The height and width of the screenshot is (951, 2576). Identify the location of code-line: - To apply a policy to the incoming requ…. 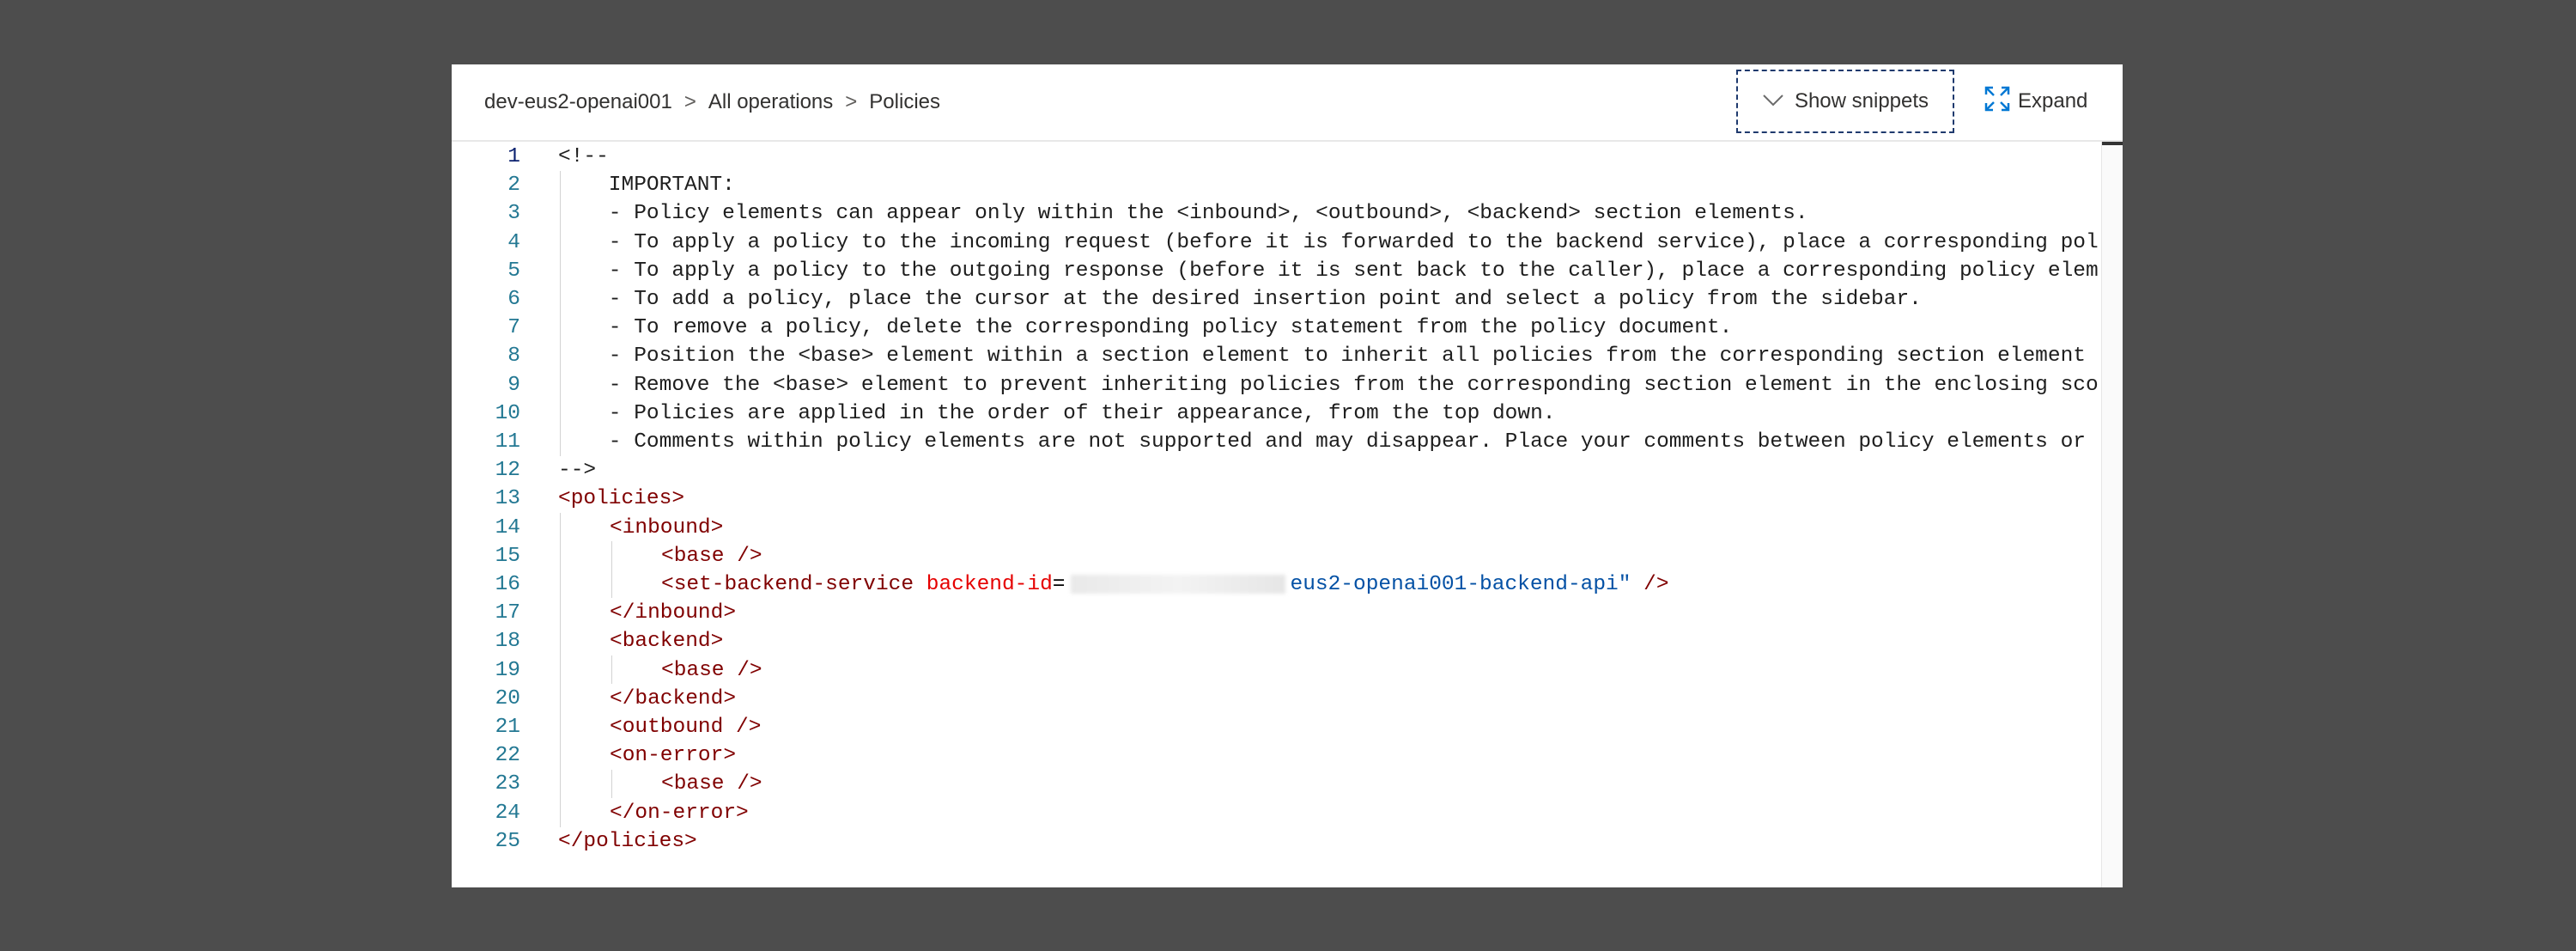
(1328, 242).